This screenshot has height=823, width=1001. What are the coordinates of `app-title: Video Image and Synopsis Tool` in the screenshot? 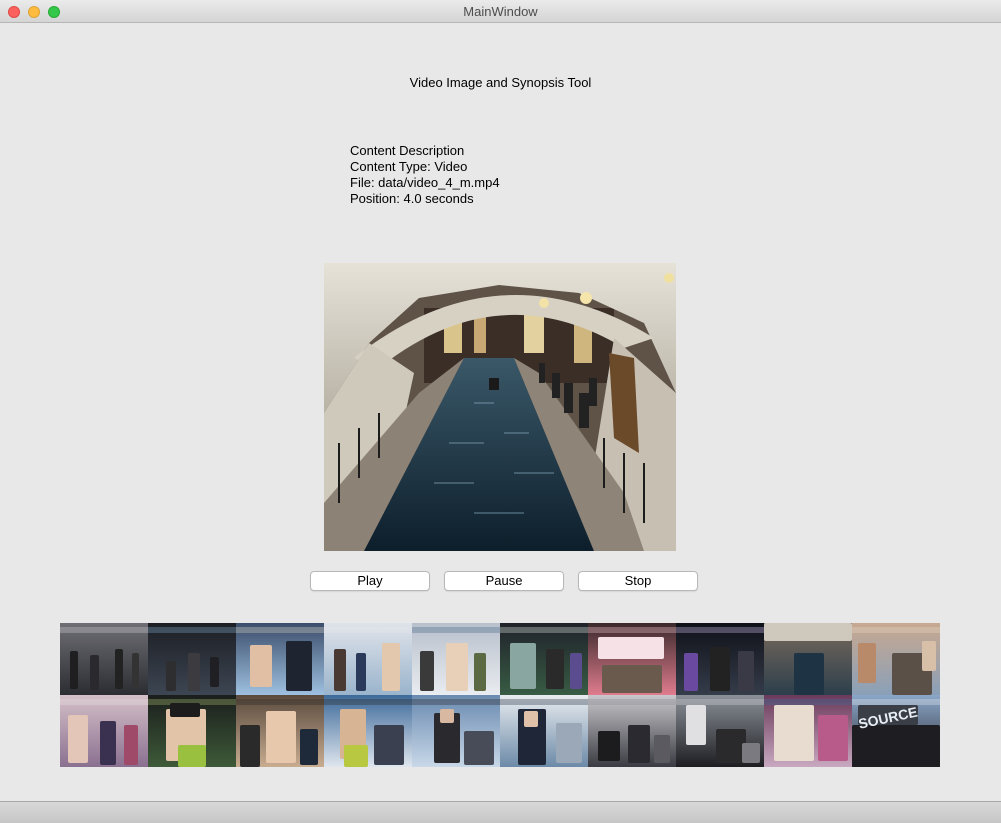 It's located at (500, 82).